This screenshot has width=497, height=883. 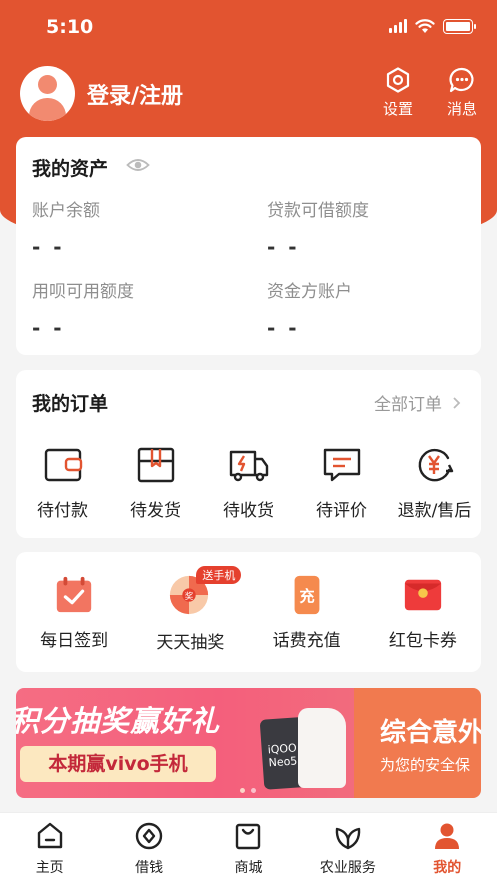 What do you see at coordinates (149, 868) in the screenshot?
I see `tab-label: 借钱` at bounding box center [149, 868].